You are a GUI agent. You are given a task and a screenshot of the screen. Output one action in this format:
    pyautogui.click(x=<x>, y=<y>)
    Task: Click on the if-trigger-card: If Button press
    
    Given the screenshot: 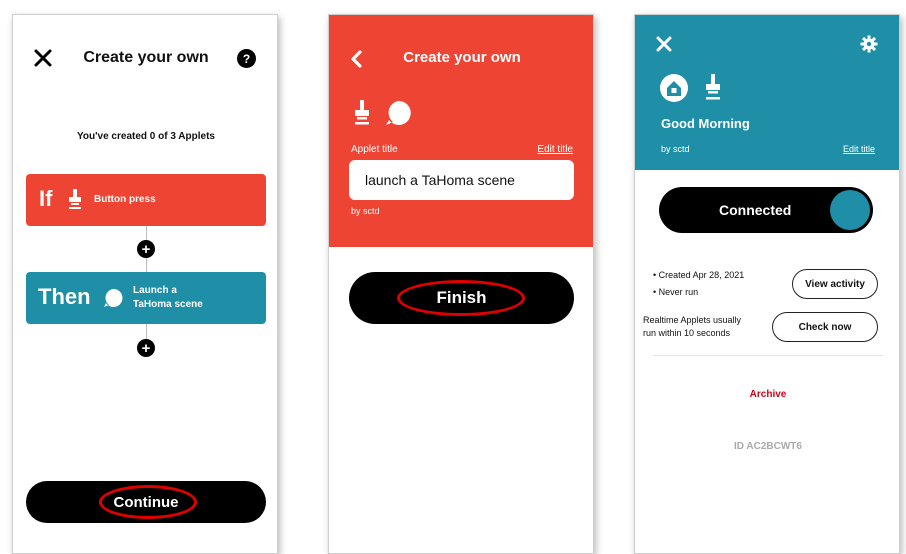 What is the action you would take?
    pyautogui.click(x=146, y=200)
    